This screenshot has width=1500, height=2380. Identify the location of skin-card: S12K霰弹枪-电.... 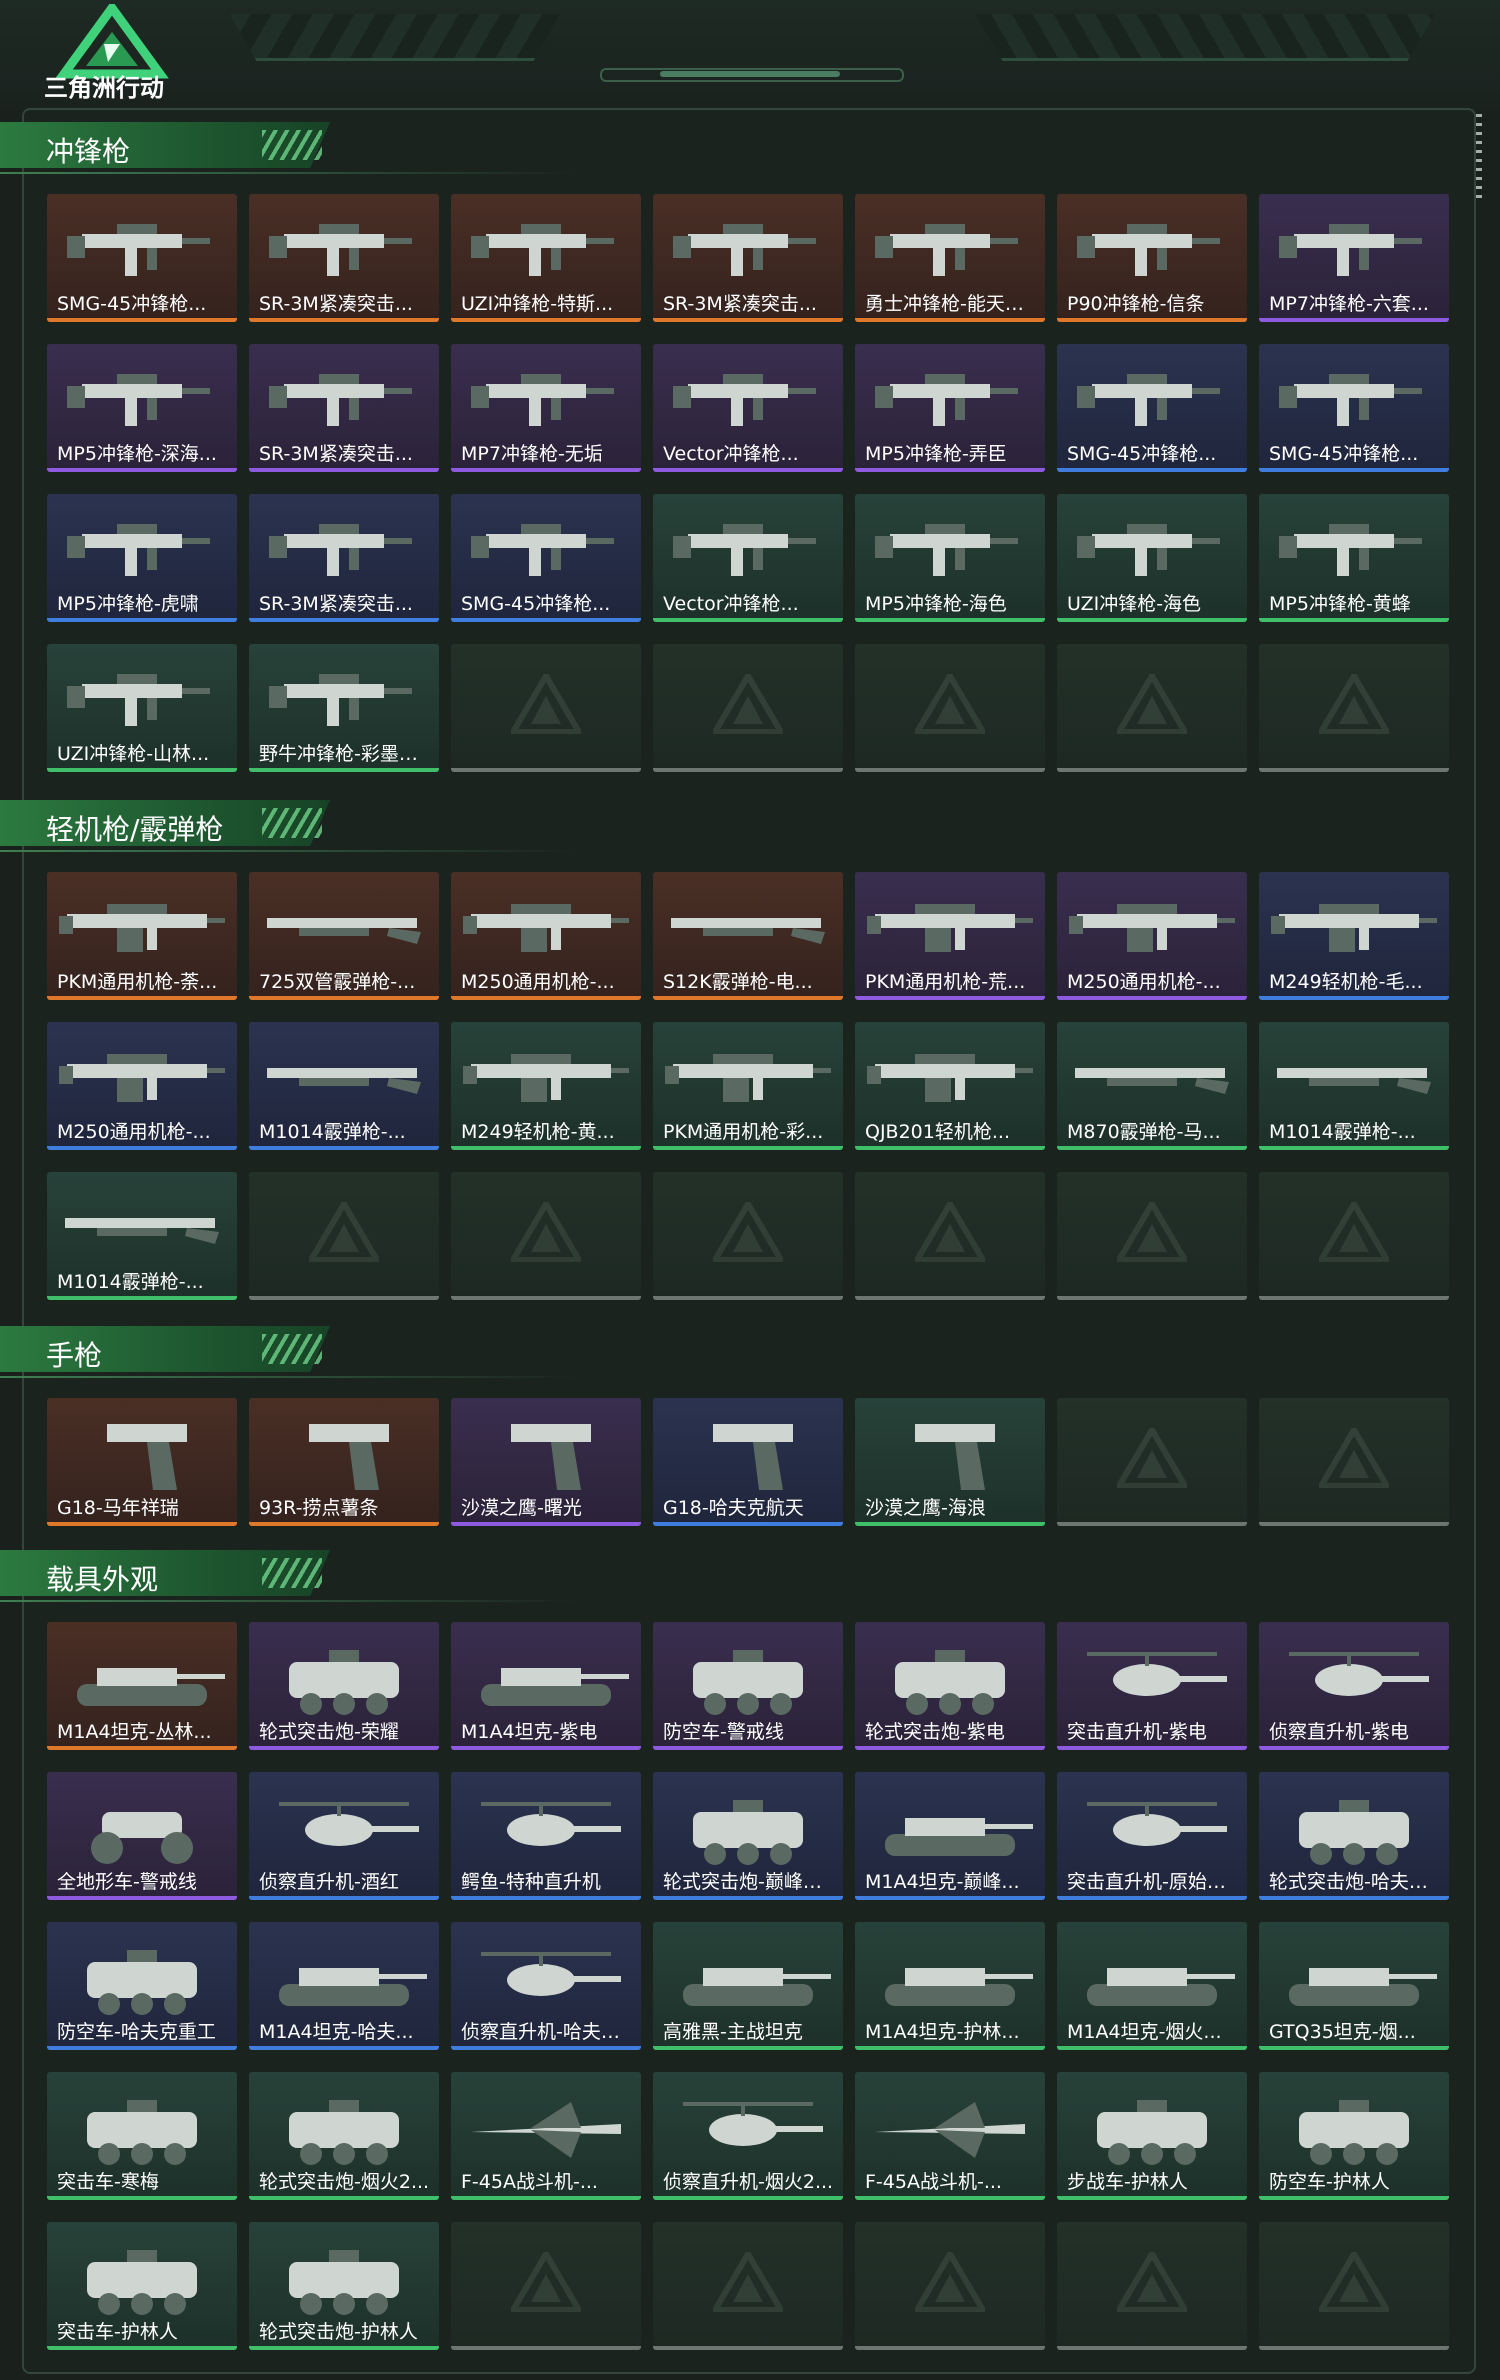
(748, 936).